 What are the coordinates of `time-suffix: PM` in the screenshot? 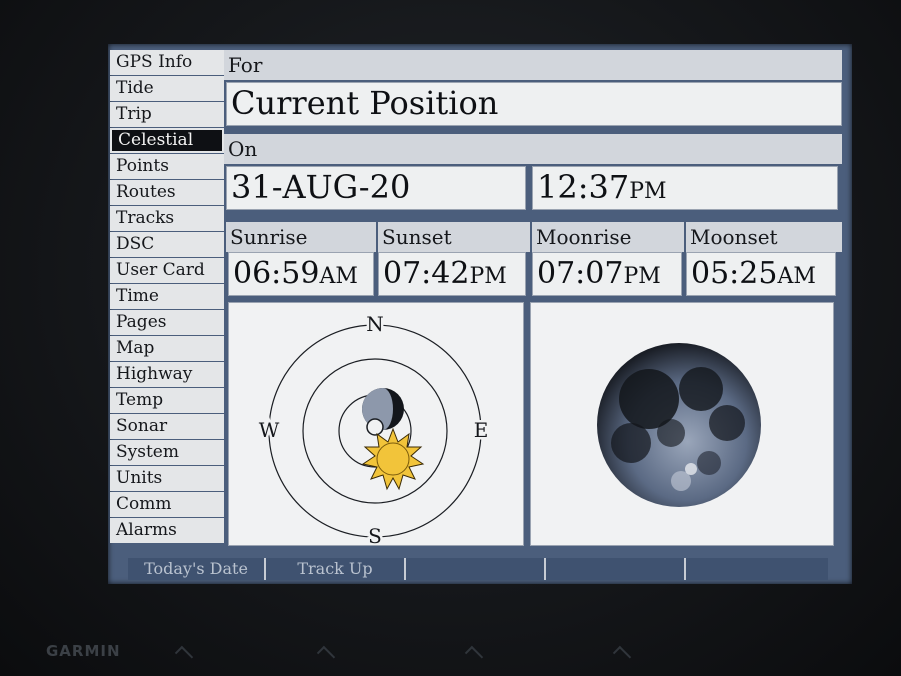 It's located at (648, 191).